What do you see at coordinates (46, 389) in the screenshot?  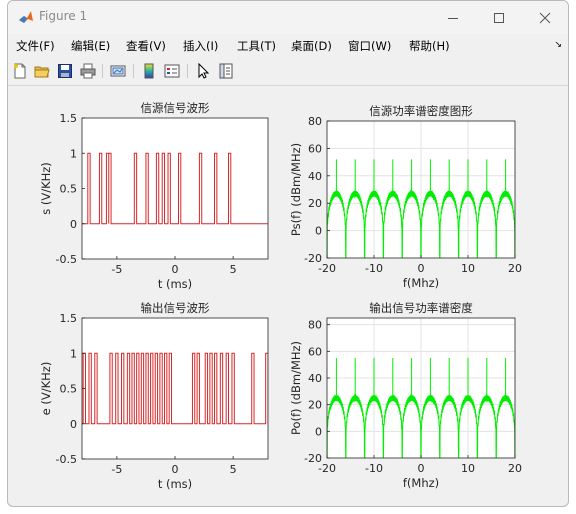 I see `y-axis-label: e (V/KHz)` at bounding box center [46, 389].